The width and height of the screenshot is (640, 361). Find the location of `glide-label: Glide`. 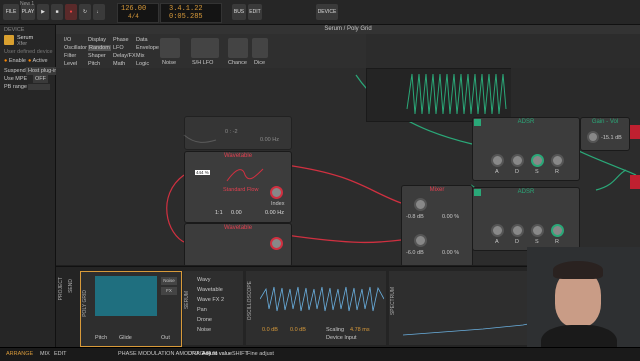

glide-label: Glide is located at coordinates (125, 338).